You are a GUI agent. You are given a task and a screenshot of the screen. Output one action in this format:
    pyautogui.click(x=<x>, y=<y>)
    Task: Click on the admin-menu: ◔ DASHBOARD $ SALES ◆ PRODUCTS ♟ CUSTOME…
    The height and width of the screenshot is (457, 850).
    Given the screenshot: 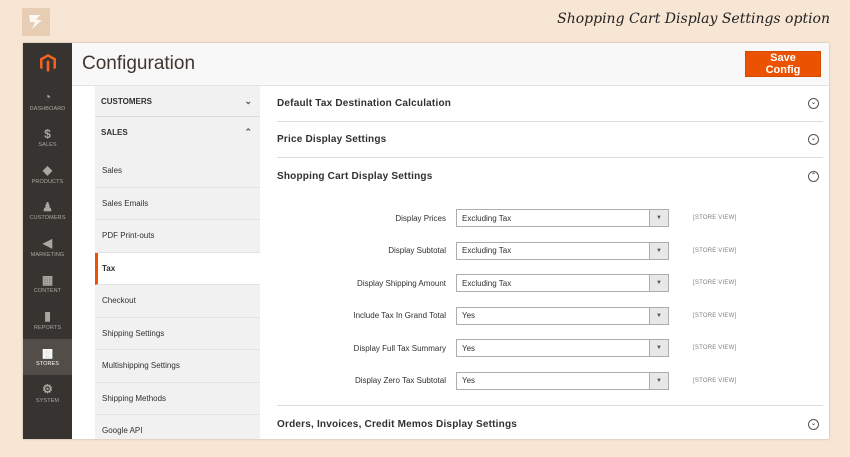 What is the action you would take?
    pyautogui.click(x=47, y=241)
    